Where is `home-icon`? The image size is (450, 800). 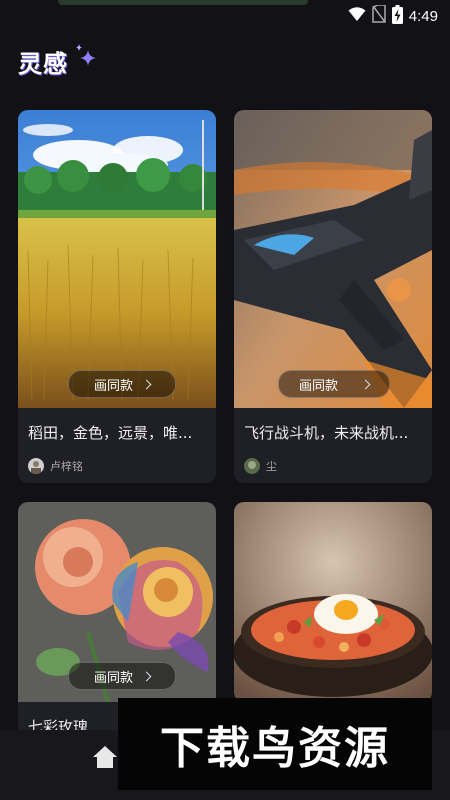
home-icon is located at coordinates (105, 759).